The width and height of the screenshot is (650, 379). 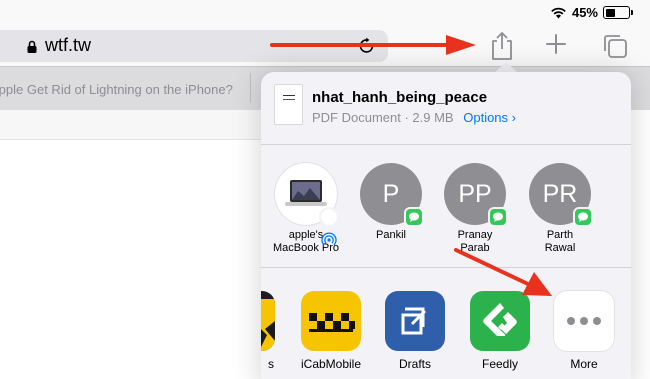 I want to click on app-drafts: Drafts, so click(x=415, y=331).